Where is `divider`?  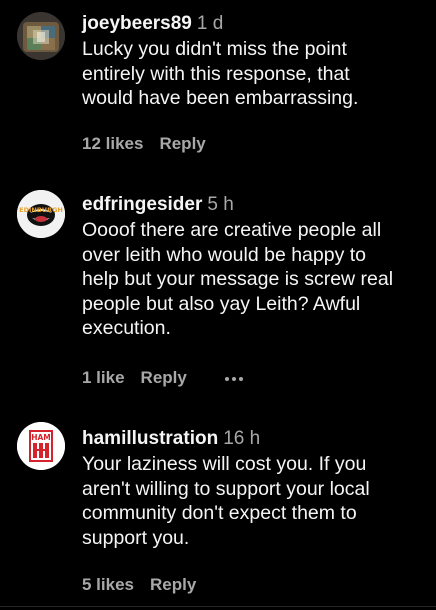
divider is located at coordinates (218, 606).